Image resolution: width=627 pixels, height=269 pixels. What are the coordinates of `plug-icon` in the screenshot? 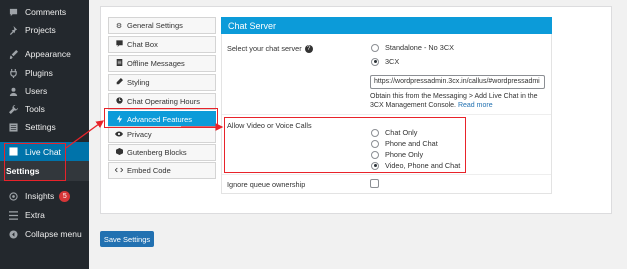 It's located at (13, 73).